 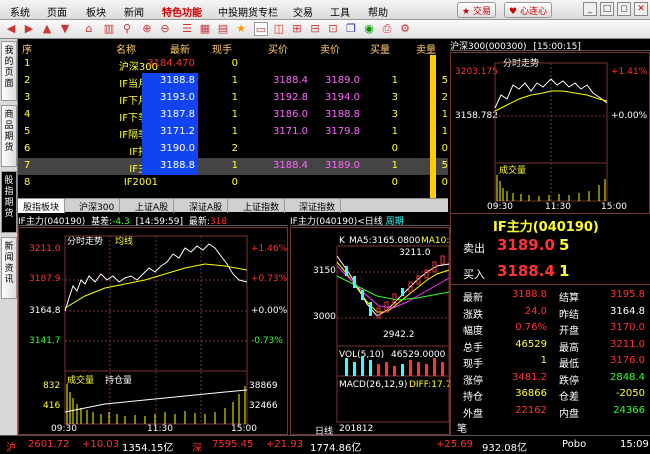 What do you see at coordinates (351, 29) in the screenshot?
I see `f10-icon: ❐` at bounding box center [351, 29].